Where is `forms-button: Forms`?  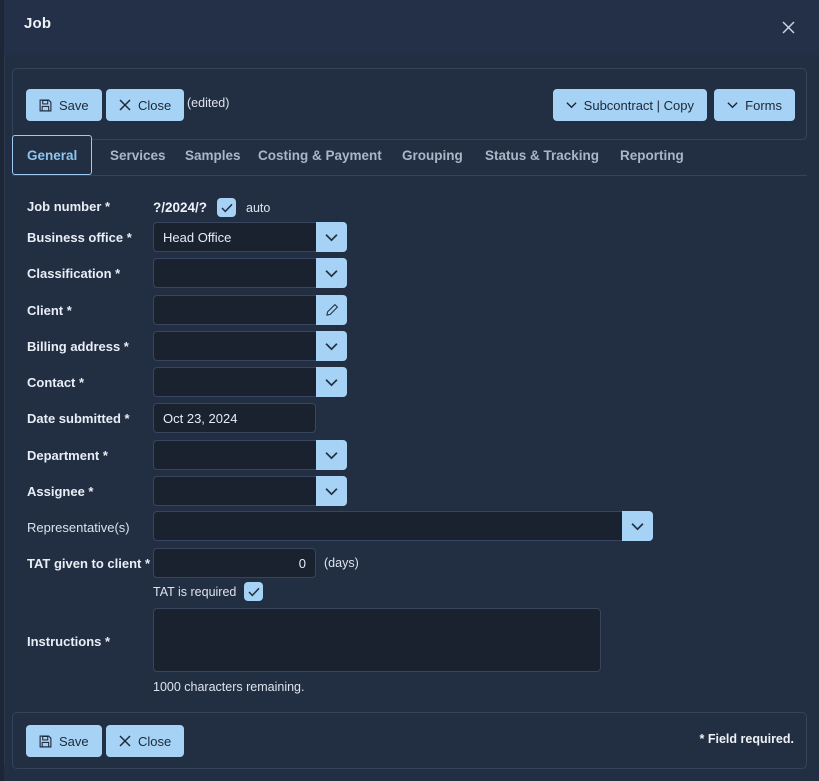
forms-button: Forms is located at coordinates (754, 105).